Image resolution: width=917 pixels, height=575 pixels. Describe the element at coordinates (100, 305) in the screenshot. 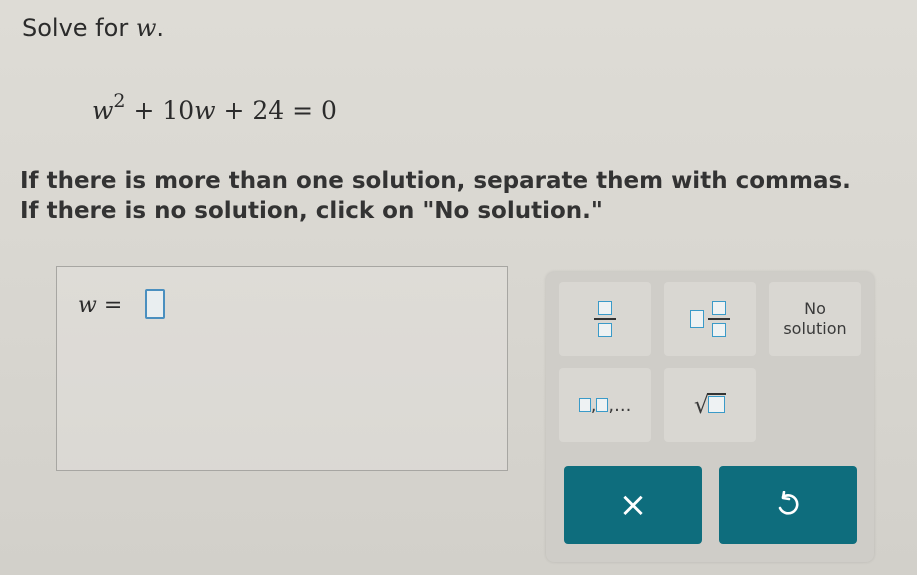

I see `answer-label: w =` at that location.